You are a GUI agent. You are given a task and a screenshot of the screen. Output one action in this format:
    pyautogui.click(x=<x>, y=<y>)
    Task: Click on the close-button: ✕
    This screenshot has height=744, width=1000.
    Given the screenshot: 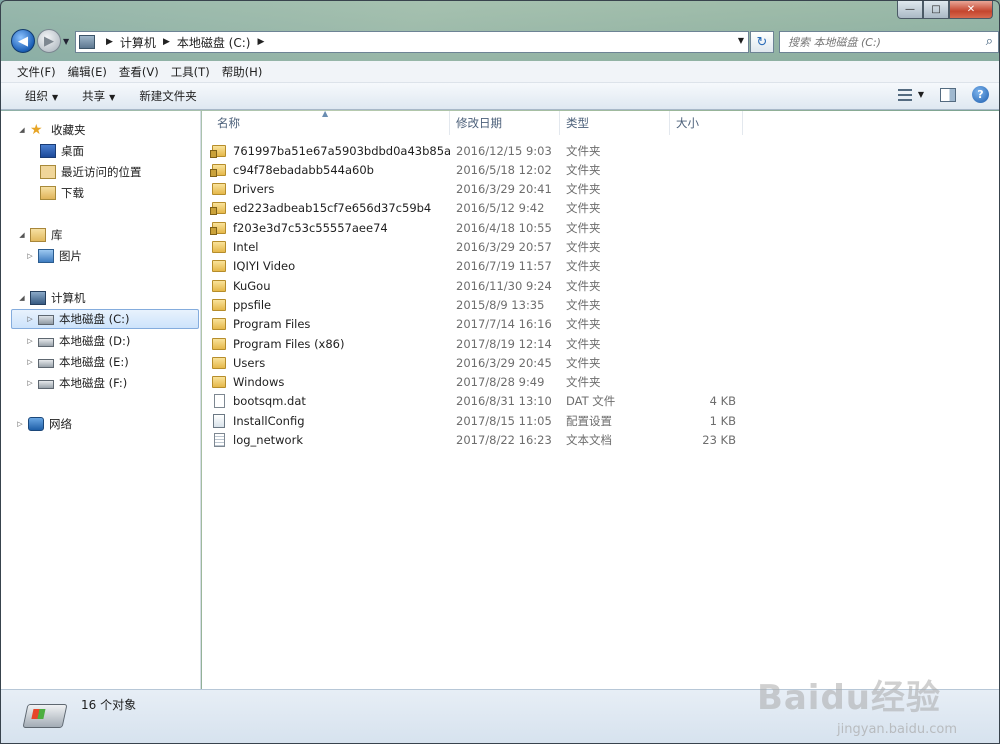 What is the action you would take?
    pyautogui.click(x=971, y=10)
    